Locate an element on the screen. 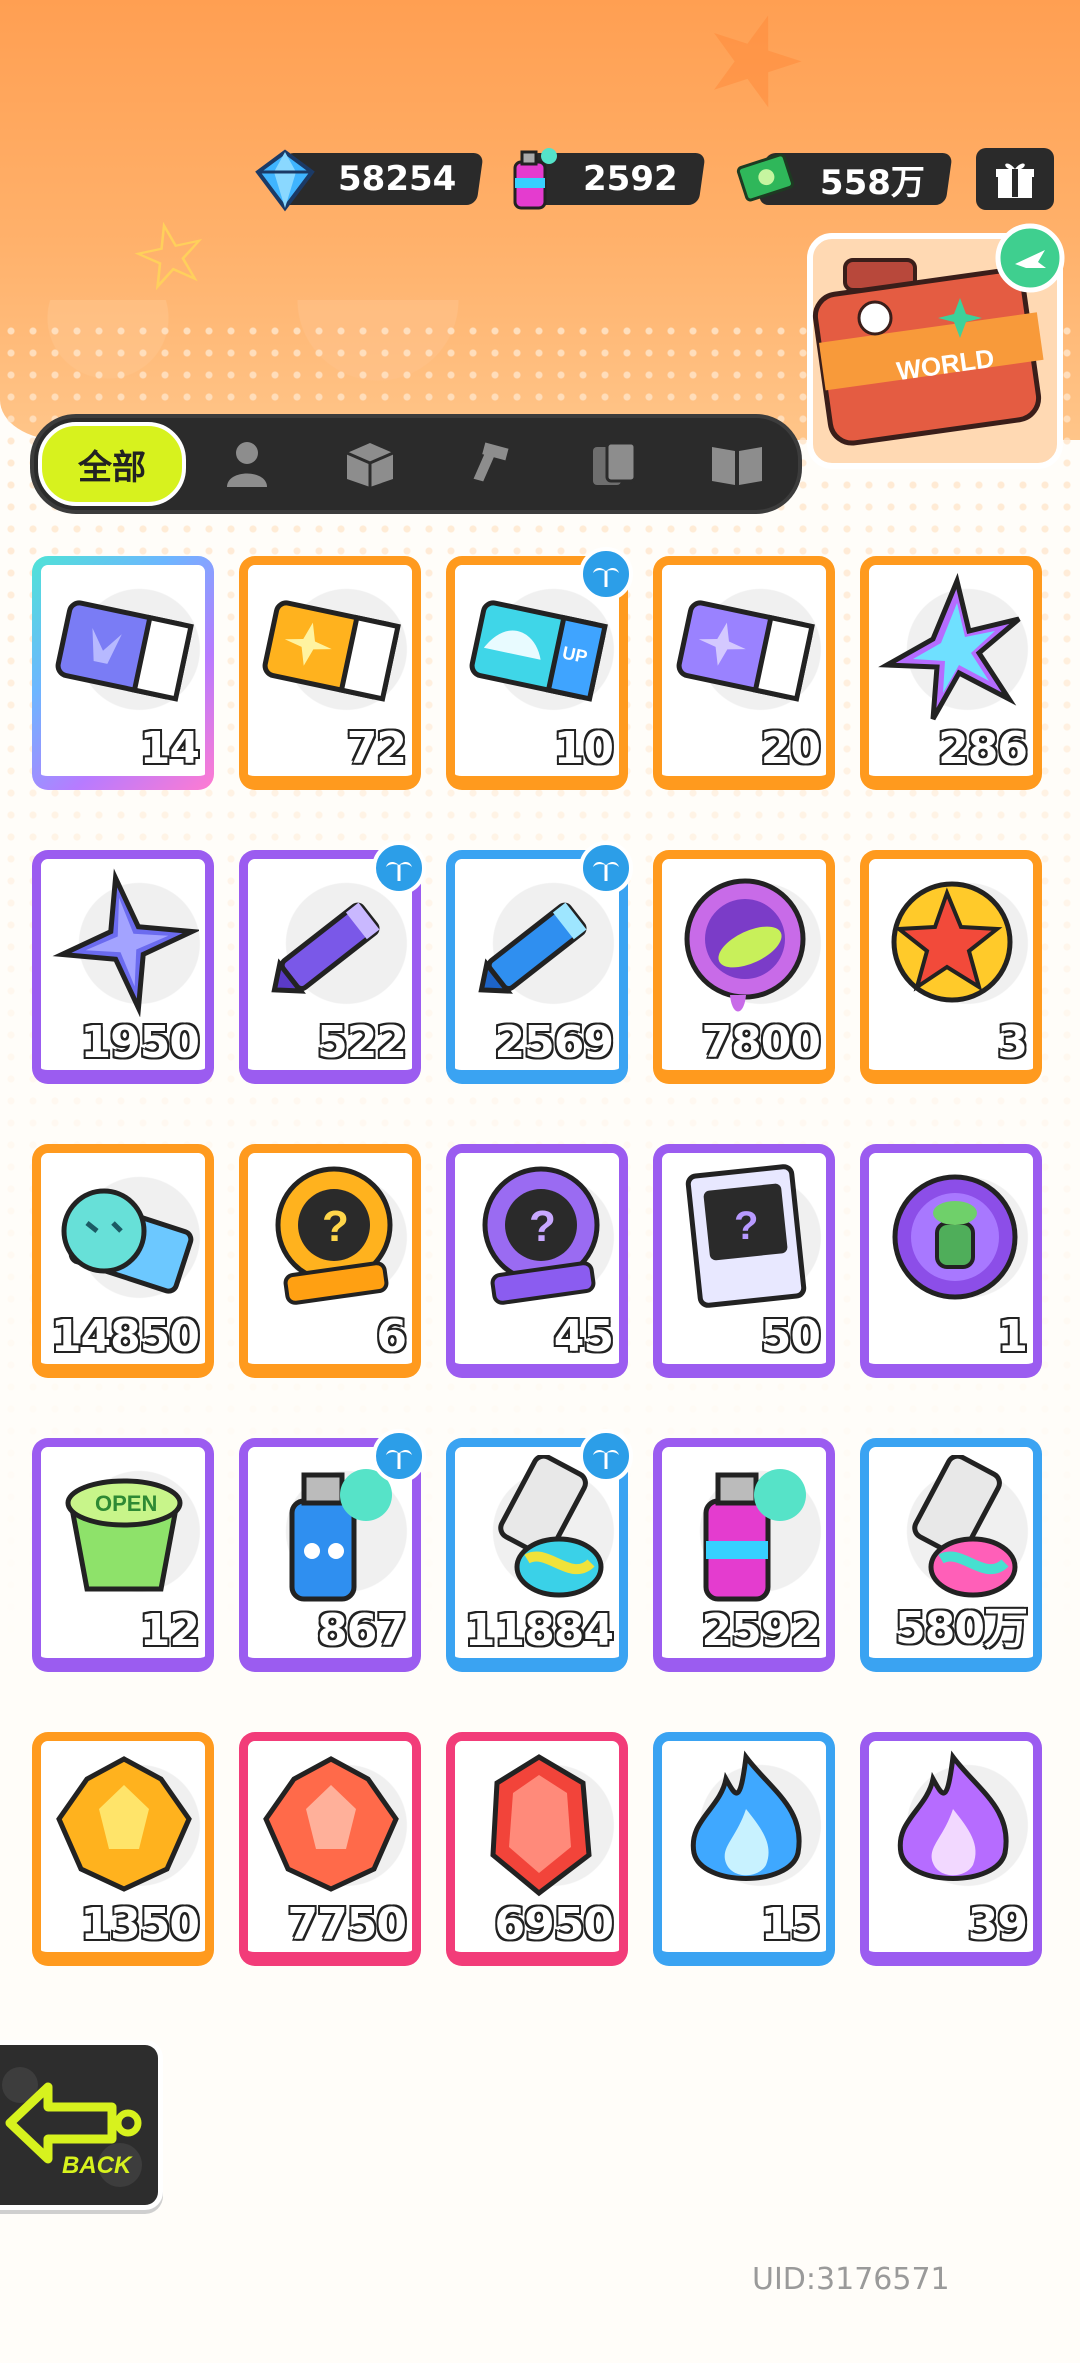 The image size is (1080, 2363). inventory-item-flame-purple: 39 is located at coordinates (951, 1849).